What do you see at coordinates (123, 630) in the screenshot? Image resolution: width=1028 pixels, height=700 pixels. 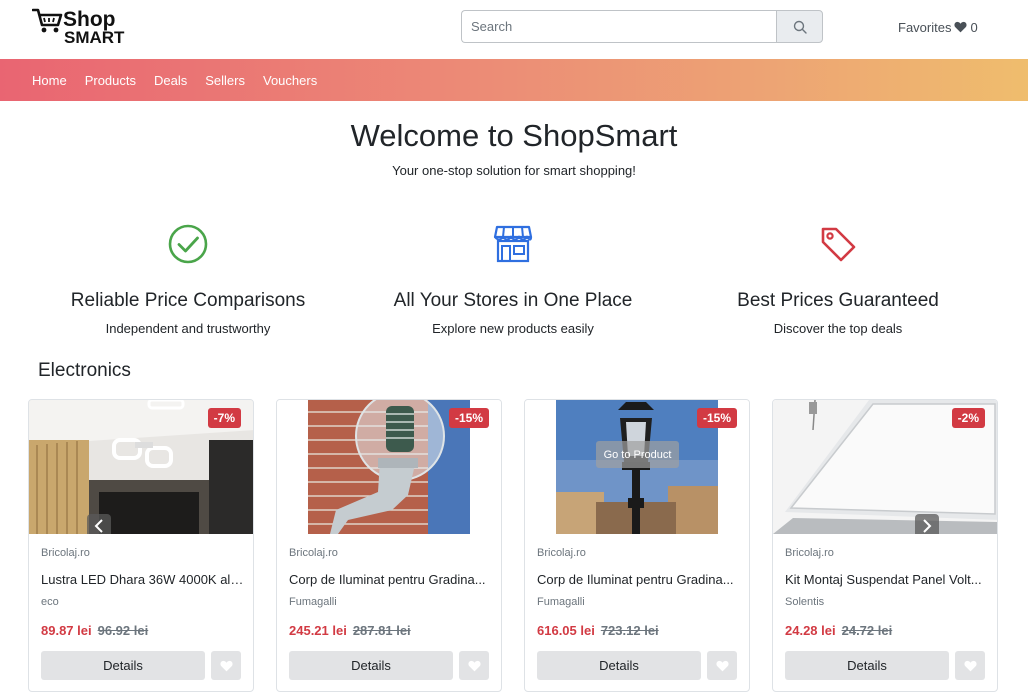 I see `product-old-price: 96.92 lei` at bounding box center [123, 630].